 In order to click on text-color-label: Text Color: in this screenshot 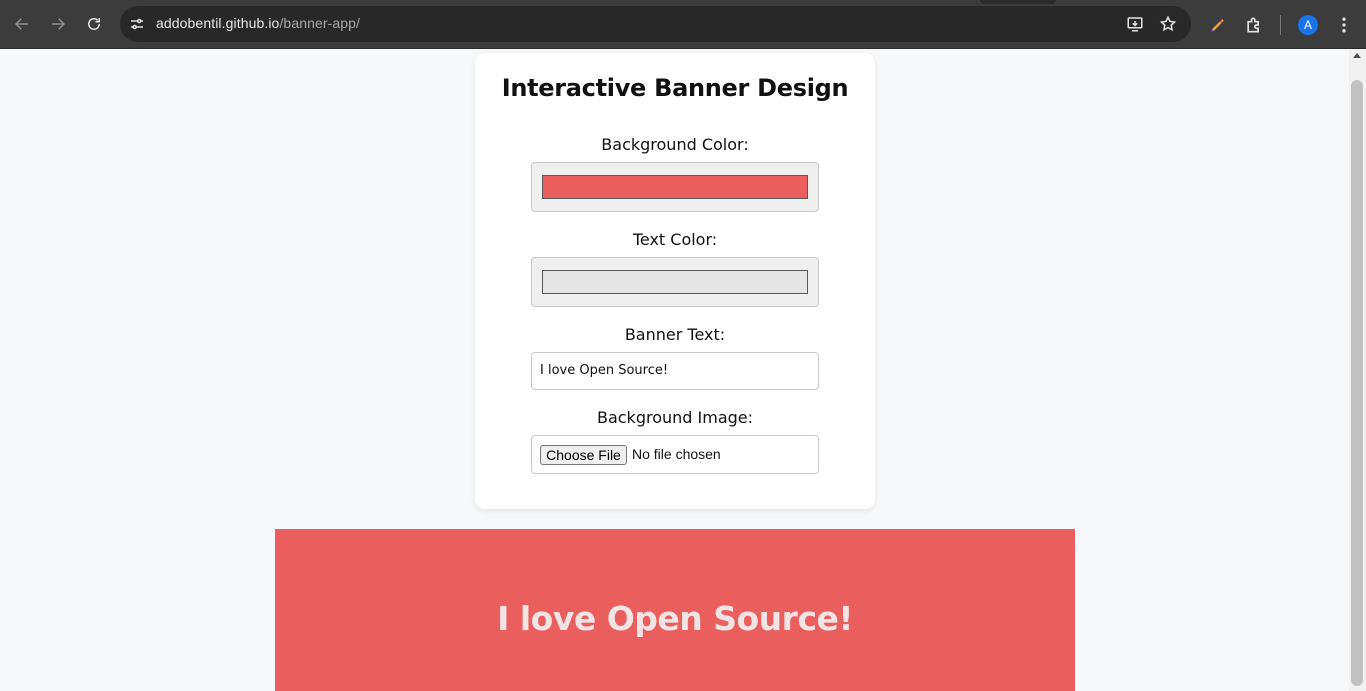, I will do `click(675, 239)`.